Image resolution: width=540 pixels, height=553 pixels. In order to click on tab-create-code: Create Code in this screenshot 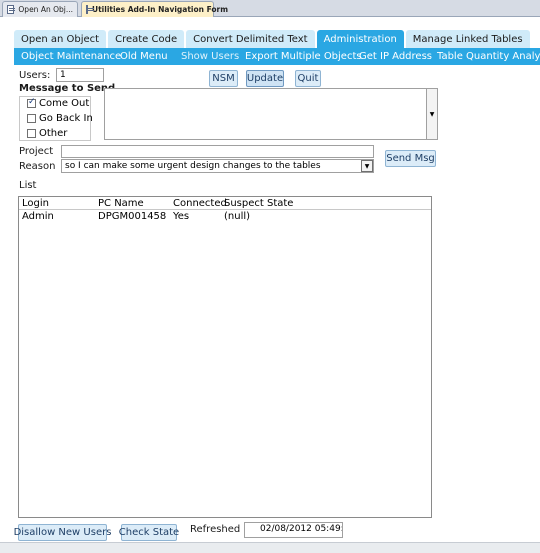, I will do `click(146, 39)`.